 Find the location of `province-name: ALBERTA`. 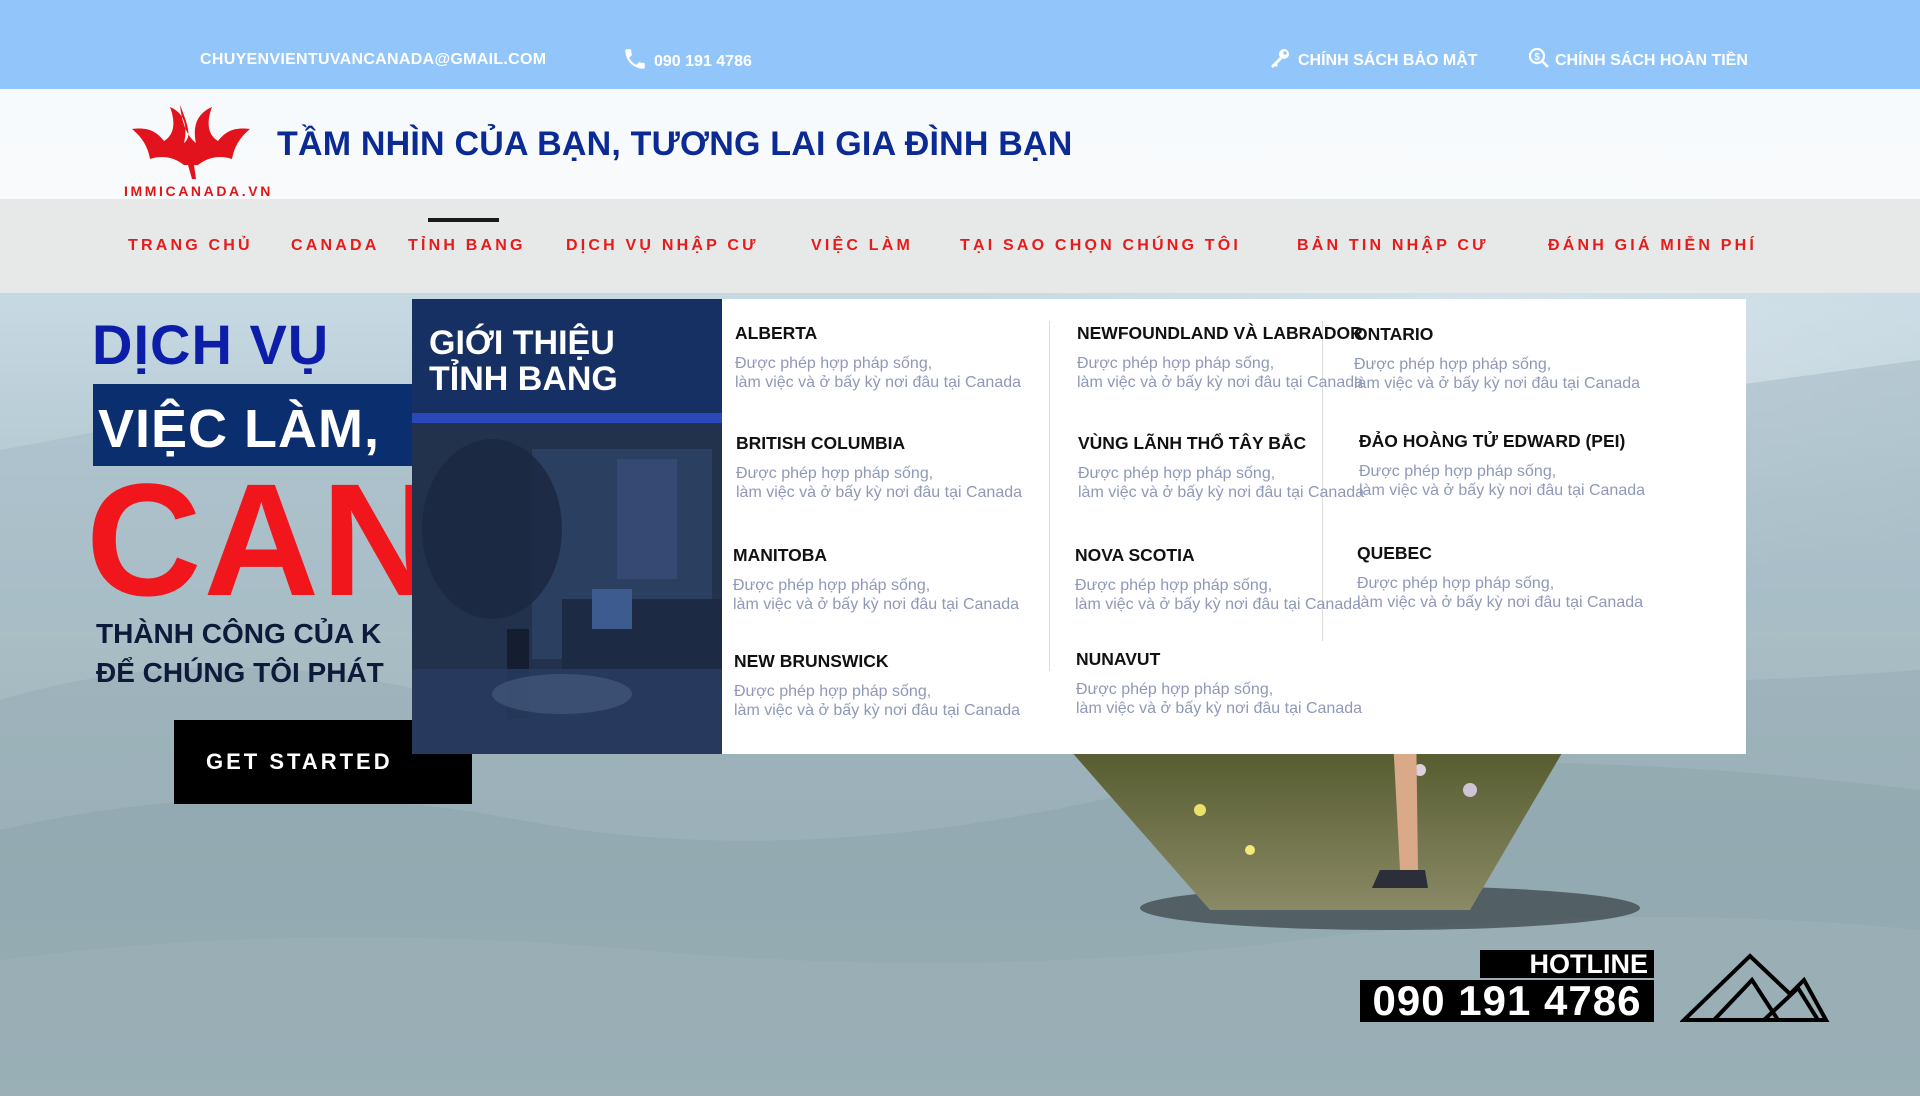

province-name: ALBERTA is located at coordinates (776, 333).